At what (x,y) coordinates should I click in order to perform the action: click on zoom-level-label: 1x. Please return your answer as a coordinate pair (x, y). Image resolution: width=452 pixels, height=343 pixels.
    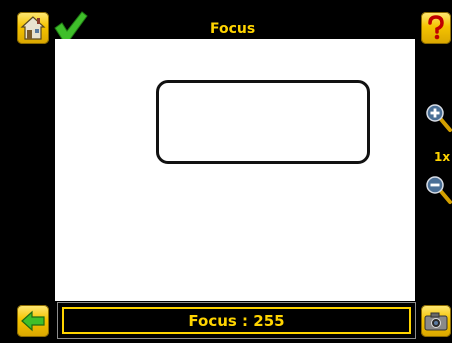
    Looking at the image, I should click on (442, 157).